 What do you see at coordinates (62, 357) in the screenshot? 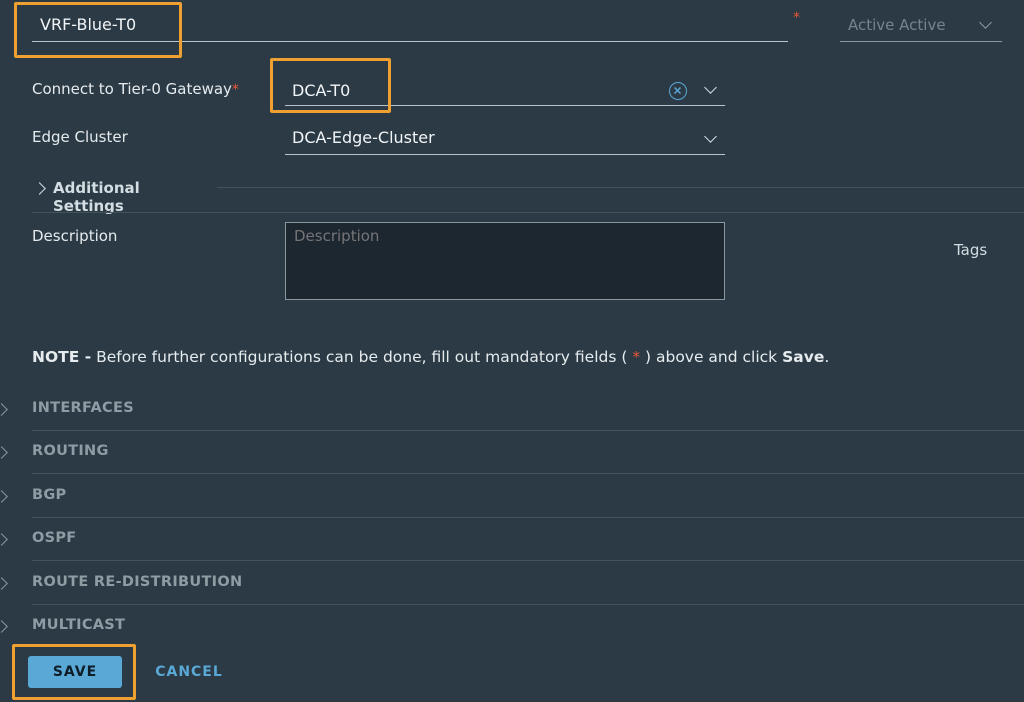
I see `note-prefix: NOTE -` at bounding box center [62, 357].